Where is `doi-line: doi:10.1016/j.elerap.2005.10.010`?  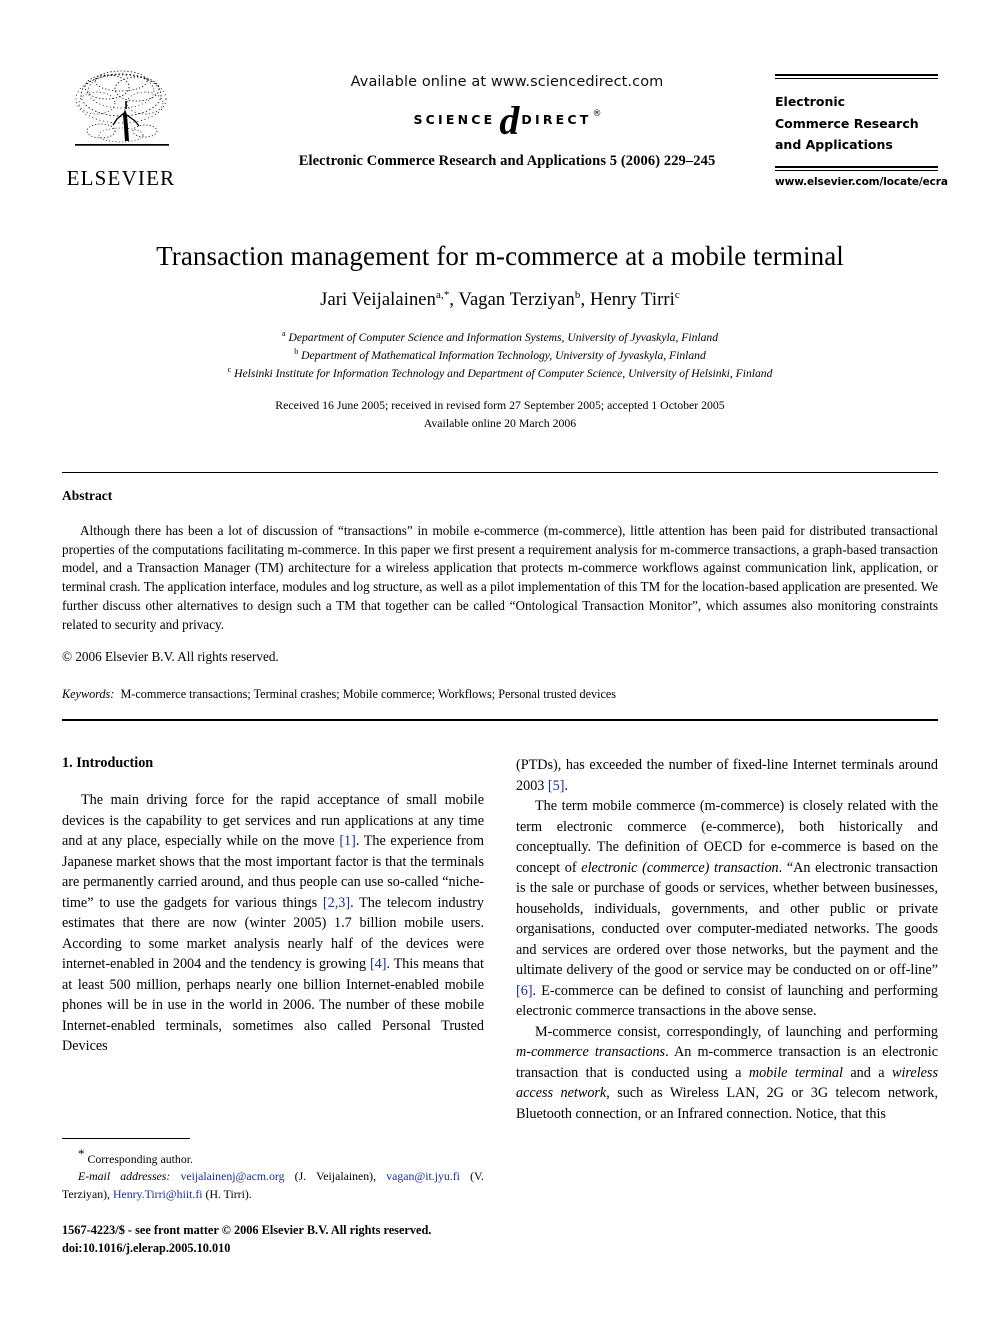
doi-line: doi:10.1016/j.elerap.2005.10.010 is located at coordinates (277, 1249).